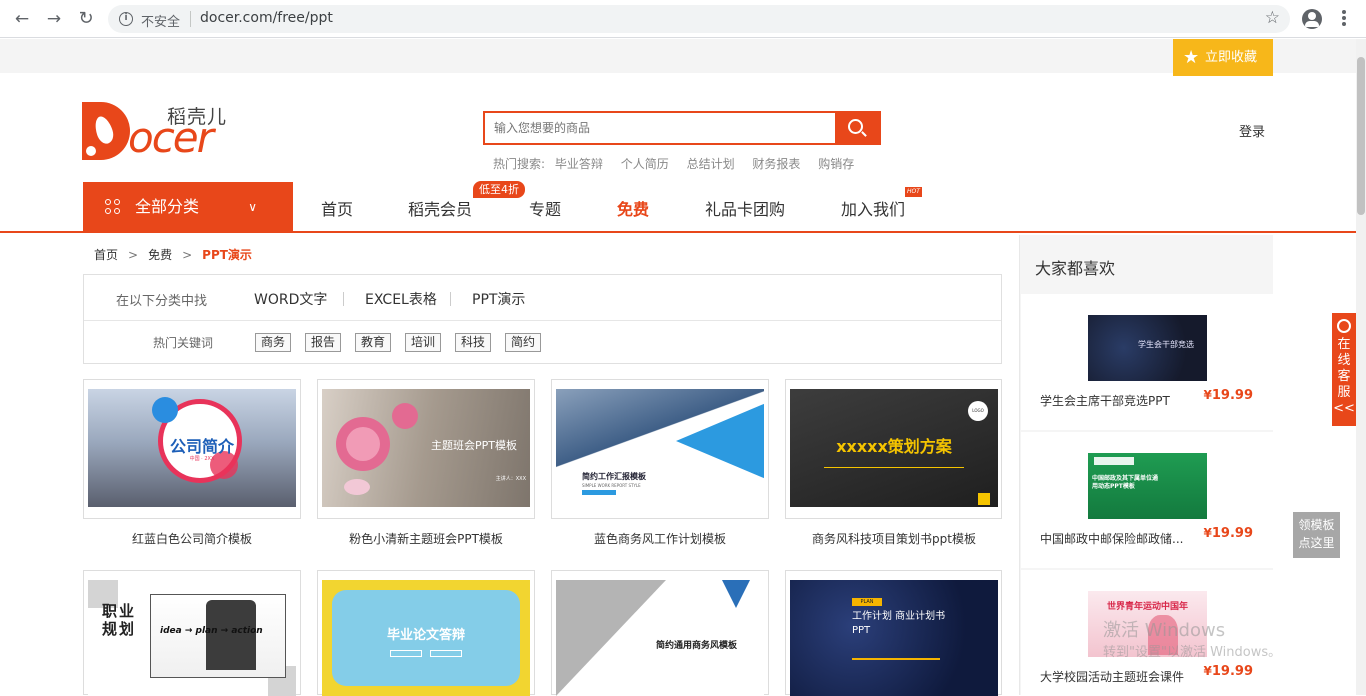 The image size is (1366, 696). I want to click on keyword-tag: 培训, so click(423, 342).